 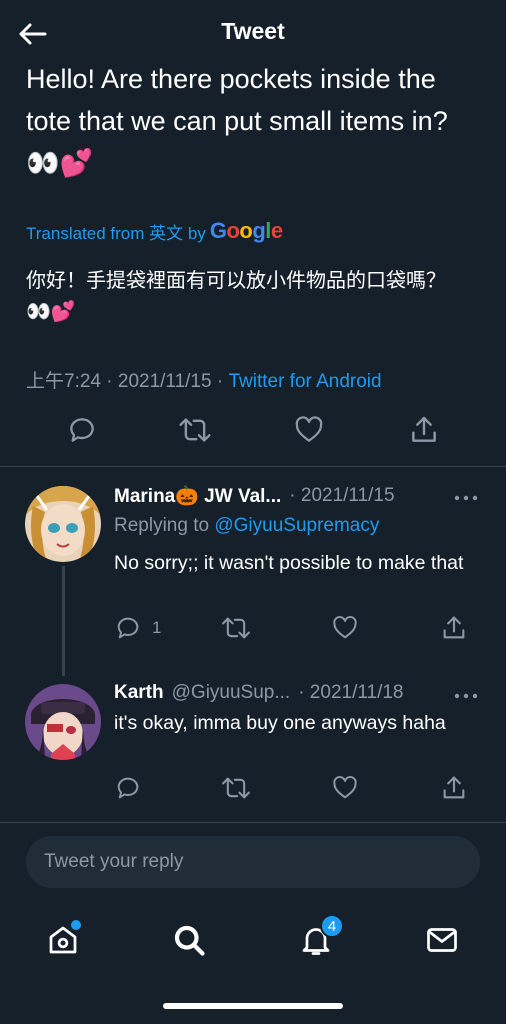 I want to click on reply-count: 1, so click(x=157, y=627).